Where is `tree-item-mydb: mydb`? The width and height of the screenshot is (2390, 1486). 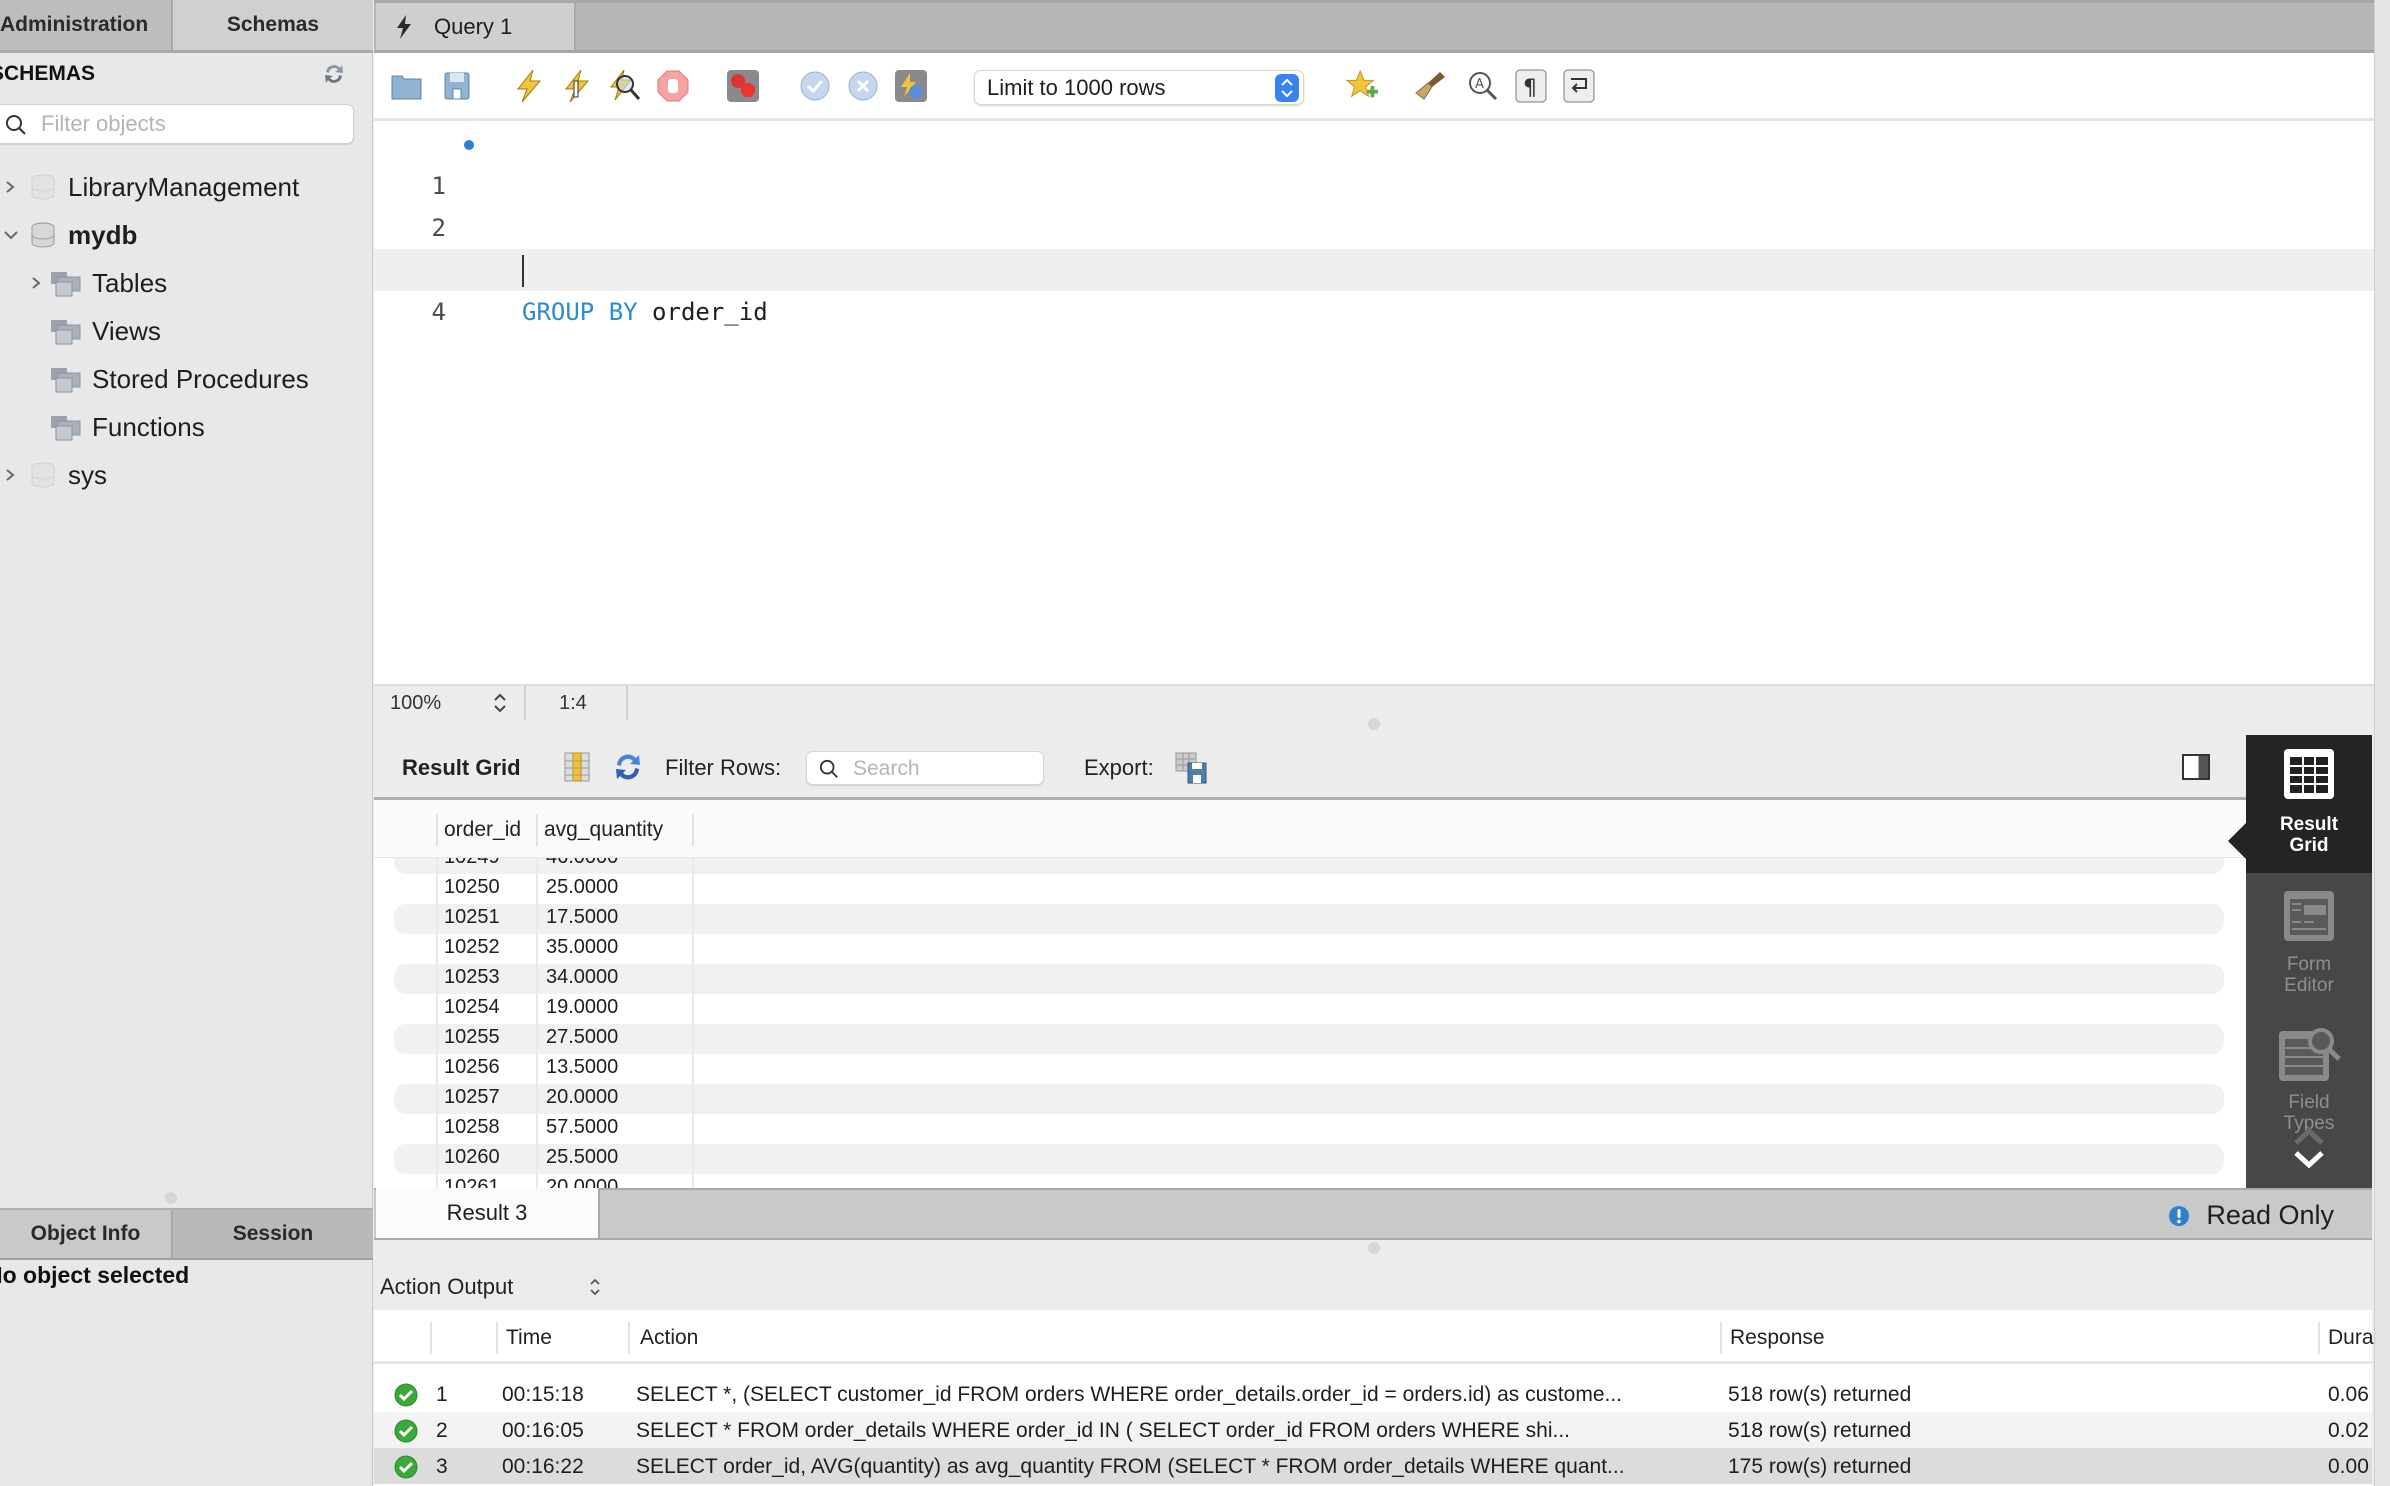 tree-item-mydb: mydb is located at coordinates (69, 235).